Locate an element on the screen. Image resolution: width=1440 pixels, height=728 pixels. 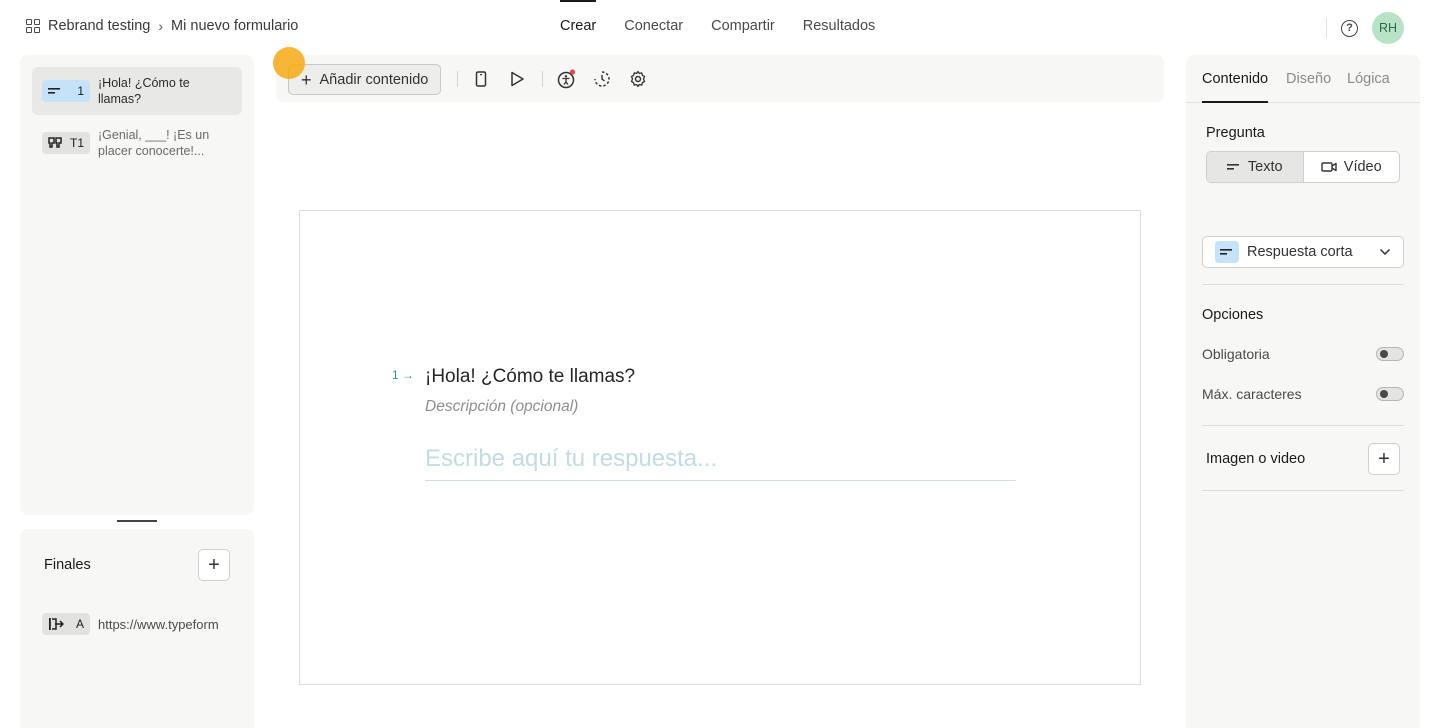
video-option: Vídeo is located at coordinates (1352, 167).